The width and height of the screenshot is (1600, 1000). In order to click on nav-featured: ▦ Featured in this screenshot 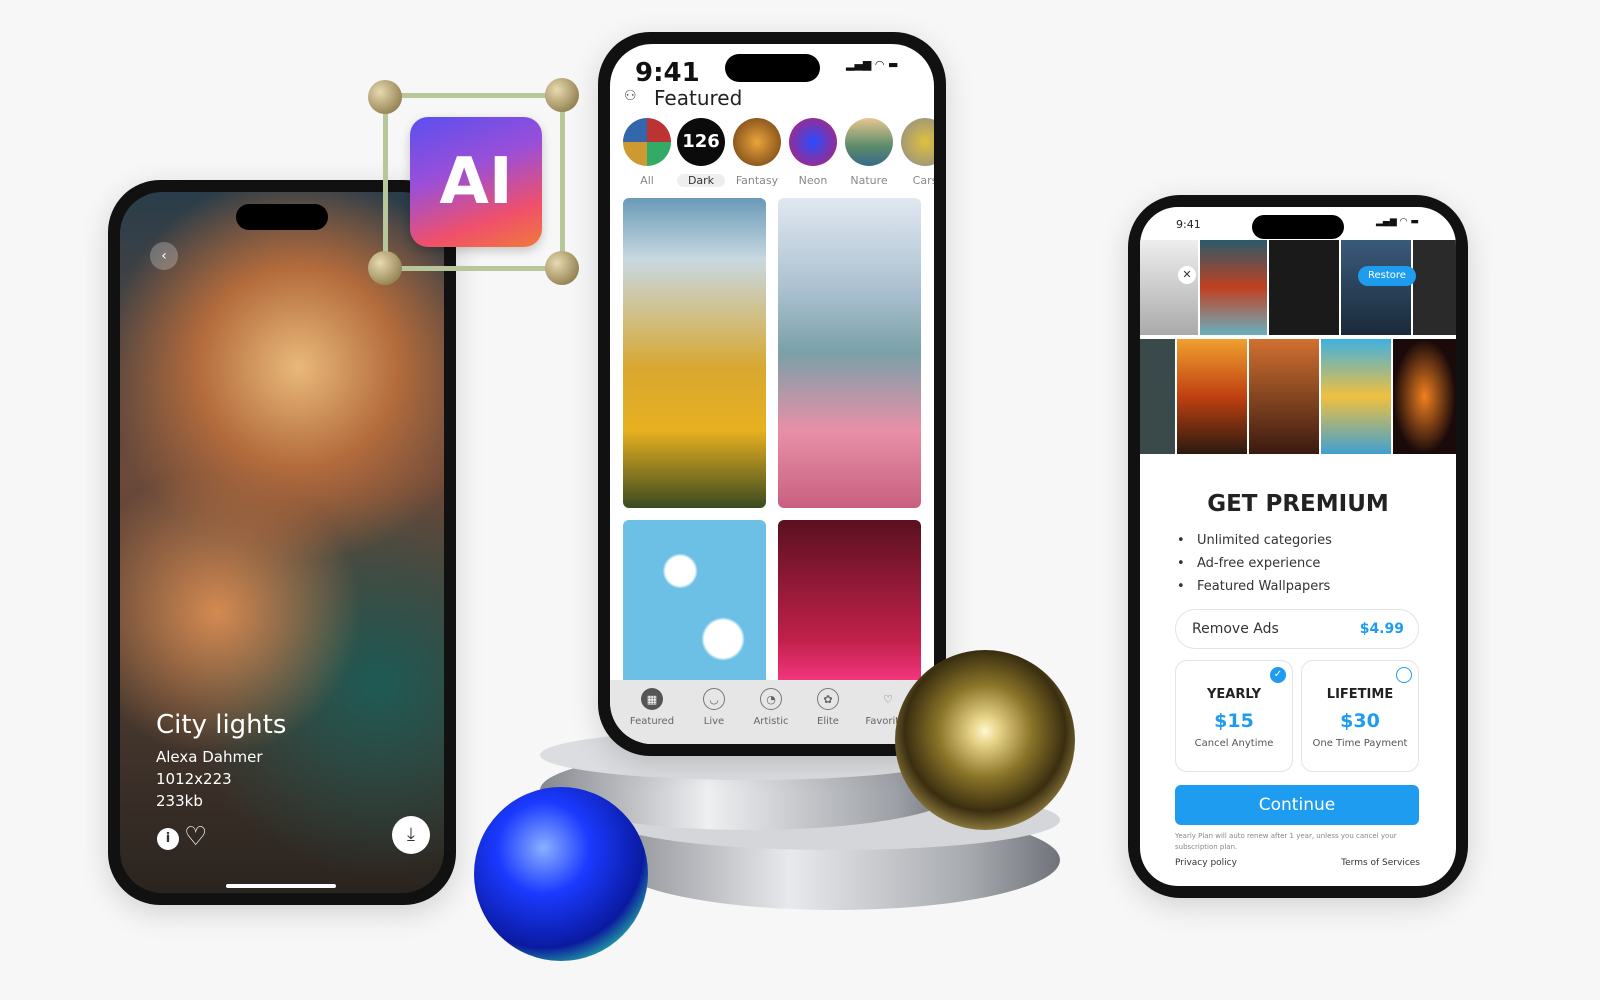, I will do `click(652, 707)`.